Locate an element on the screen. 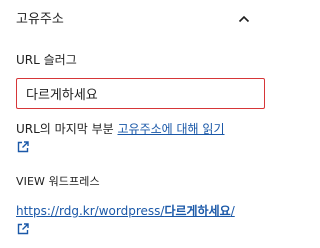  url-slug: 다르게하세요 is located at coordinates (197, 211).